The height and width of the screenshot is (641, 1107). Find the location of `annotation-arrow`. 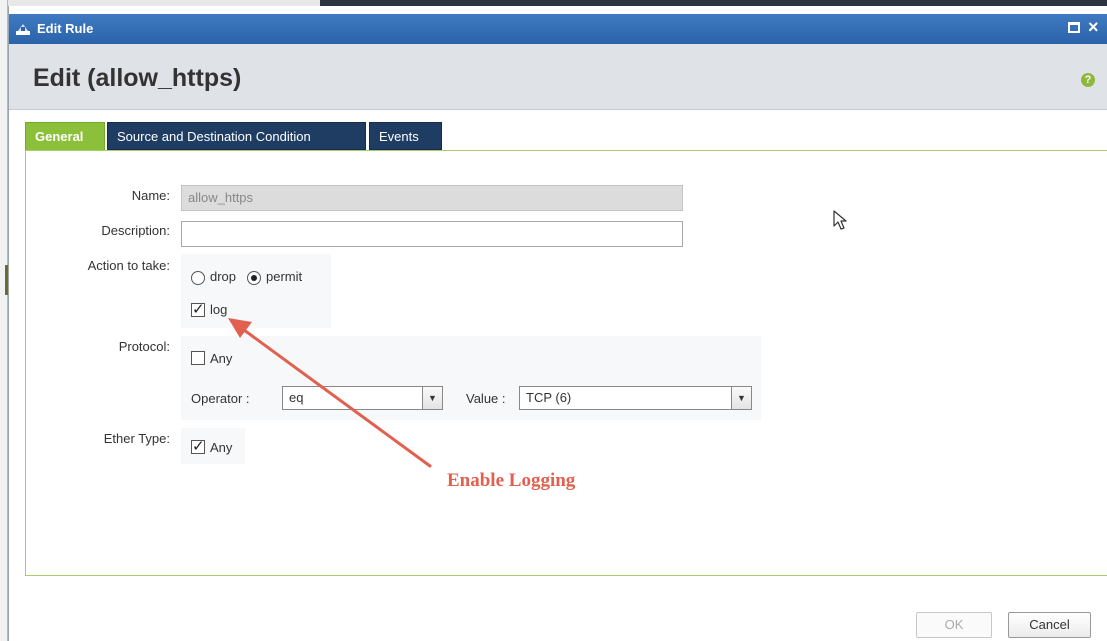

annotation-arrow is located at coordinates (330, 393).